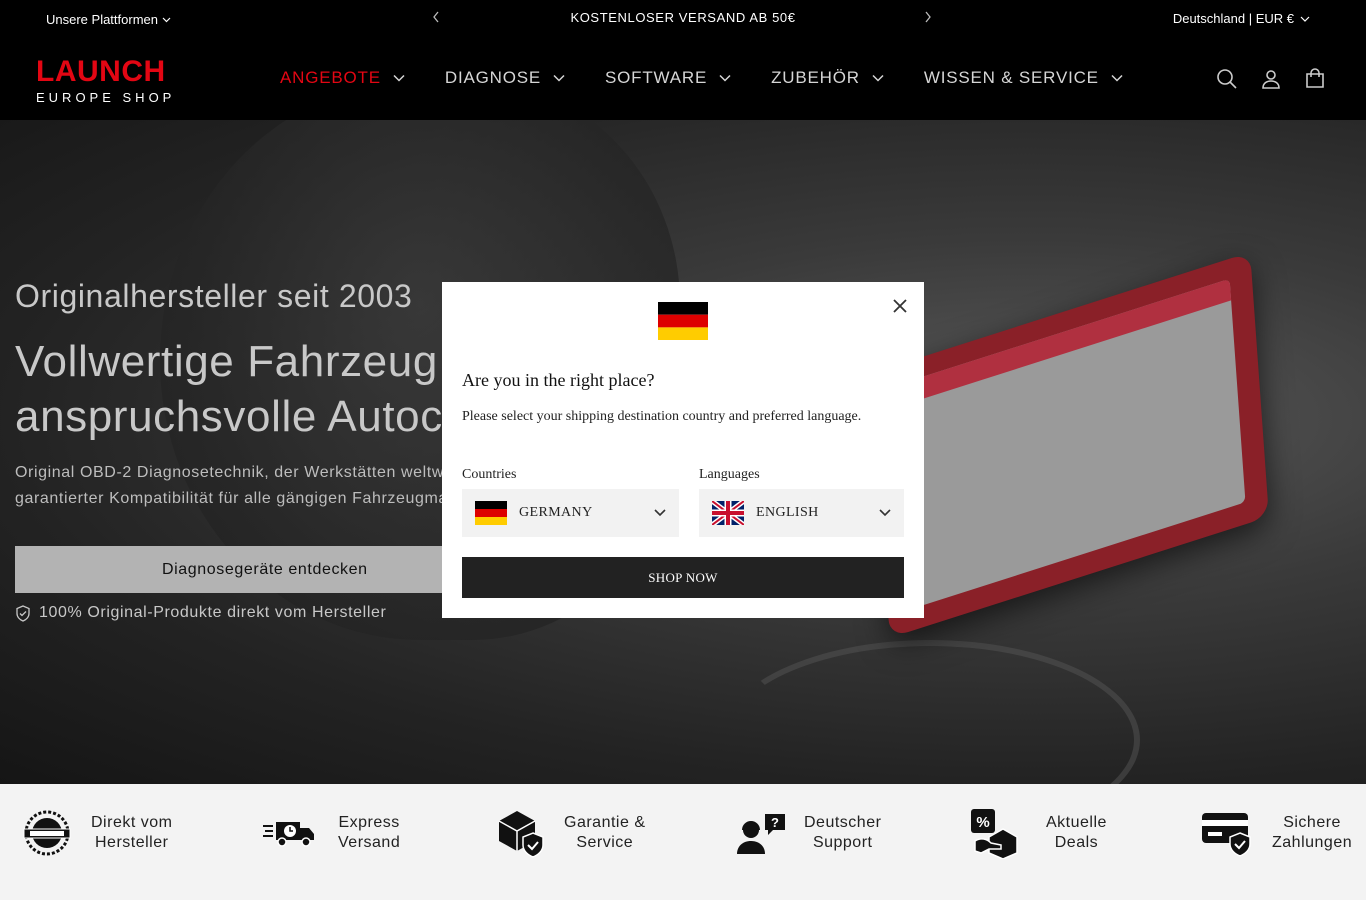 This screenshot has width=1366, height=900. What do you see at coordinates (1037, 833) in the screenshot?
I see `usp-current-deals: % Aktuelle Deals` at bounding box center [1037, 833].